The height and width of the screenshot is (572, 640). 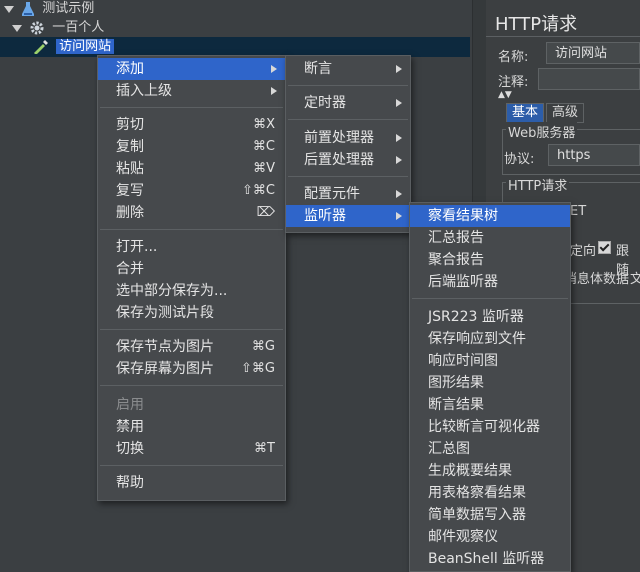 I want to click on tree-node-root: 测试示例, so click(x=49, y=9).